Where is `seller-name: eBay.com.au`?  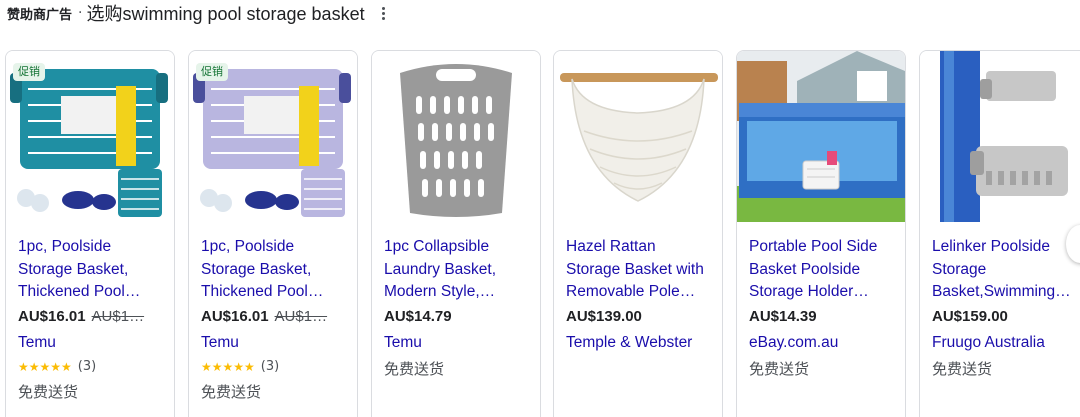 seller-name: eBay.com.au is located at coordinates (823, 343).